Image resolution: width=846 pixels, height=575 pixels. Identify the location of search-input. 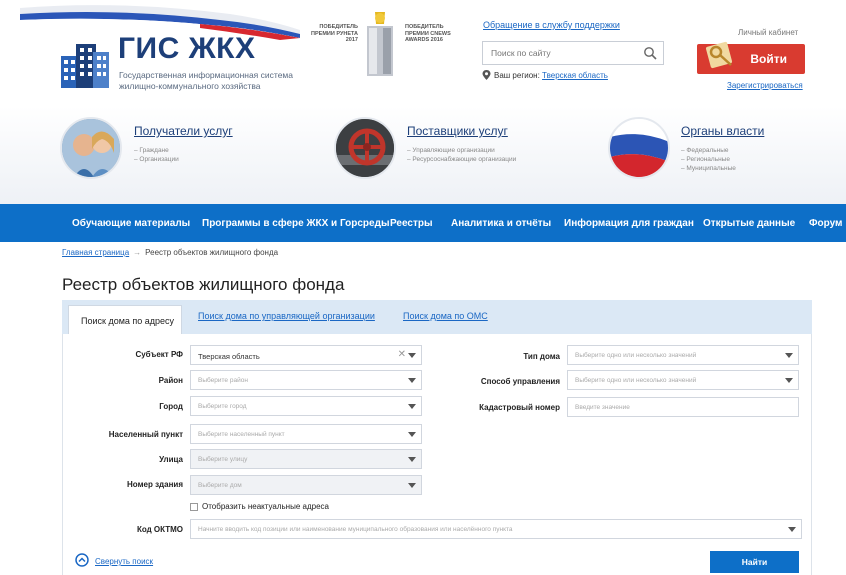
(558, 53).